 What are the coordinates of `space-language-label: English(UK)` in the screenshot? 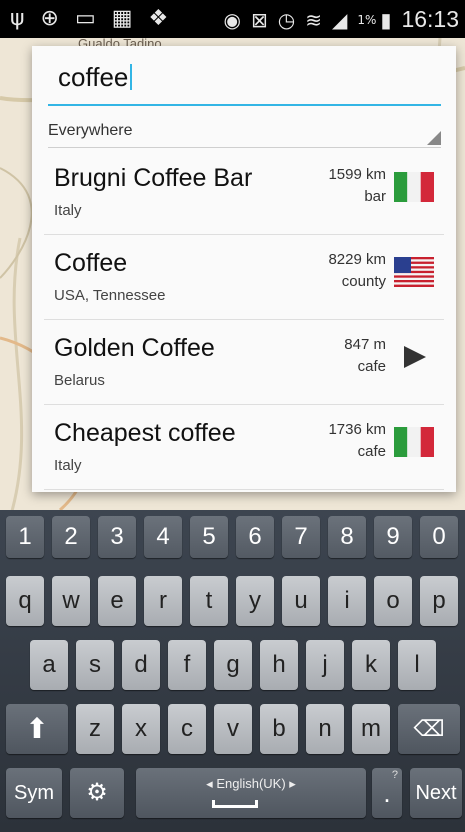 It's located at (251, 783).